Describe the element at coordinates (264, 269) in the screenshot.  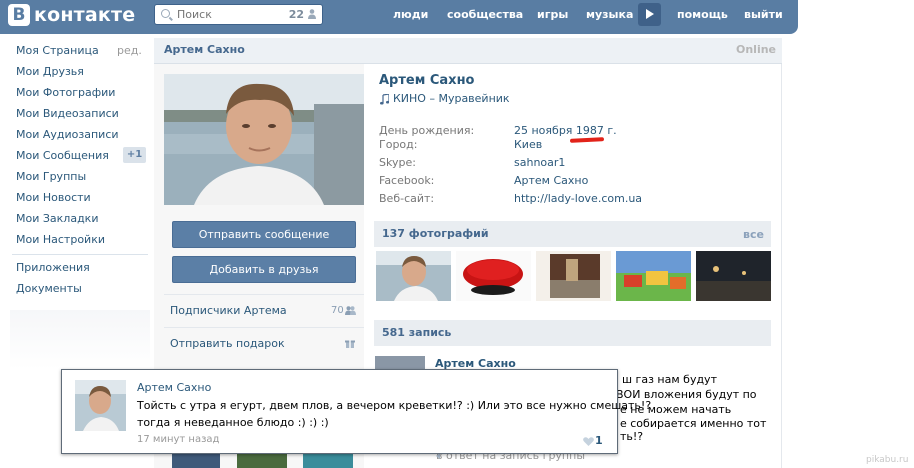
I see `add-friend-button: Добавить в друзья` at that location.